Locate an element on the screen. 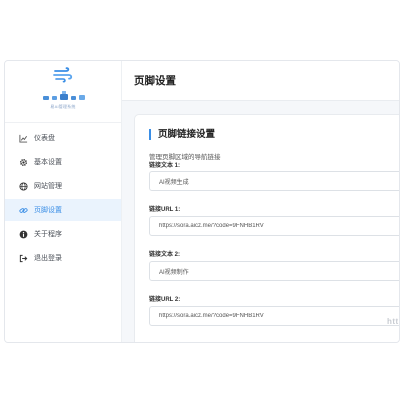 The height and width of the screenshot is (400, 400). sidebar-item-label: 仪表盘 is located at coordinates (44, 138).